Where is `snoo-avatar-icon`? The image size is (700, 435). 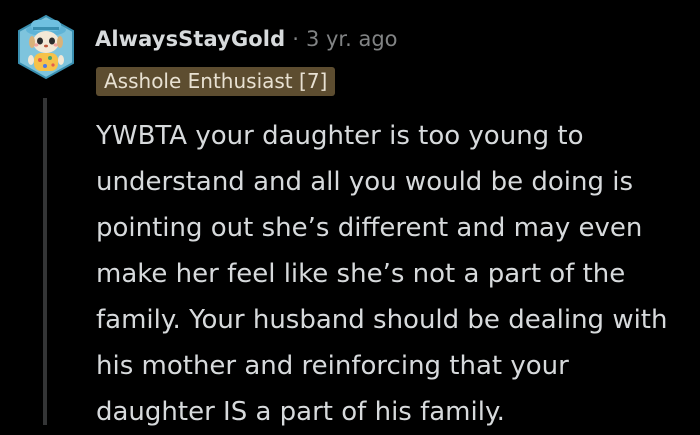 snoo-avatar-icon is located at coordinates (46, 47).